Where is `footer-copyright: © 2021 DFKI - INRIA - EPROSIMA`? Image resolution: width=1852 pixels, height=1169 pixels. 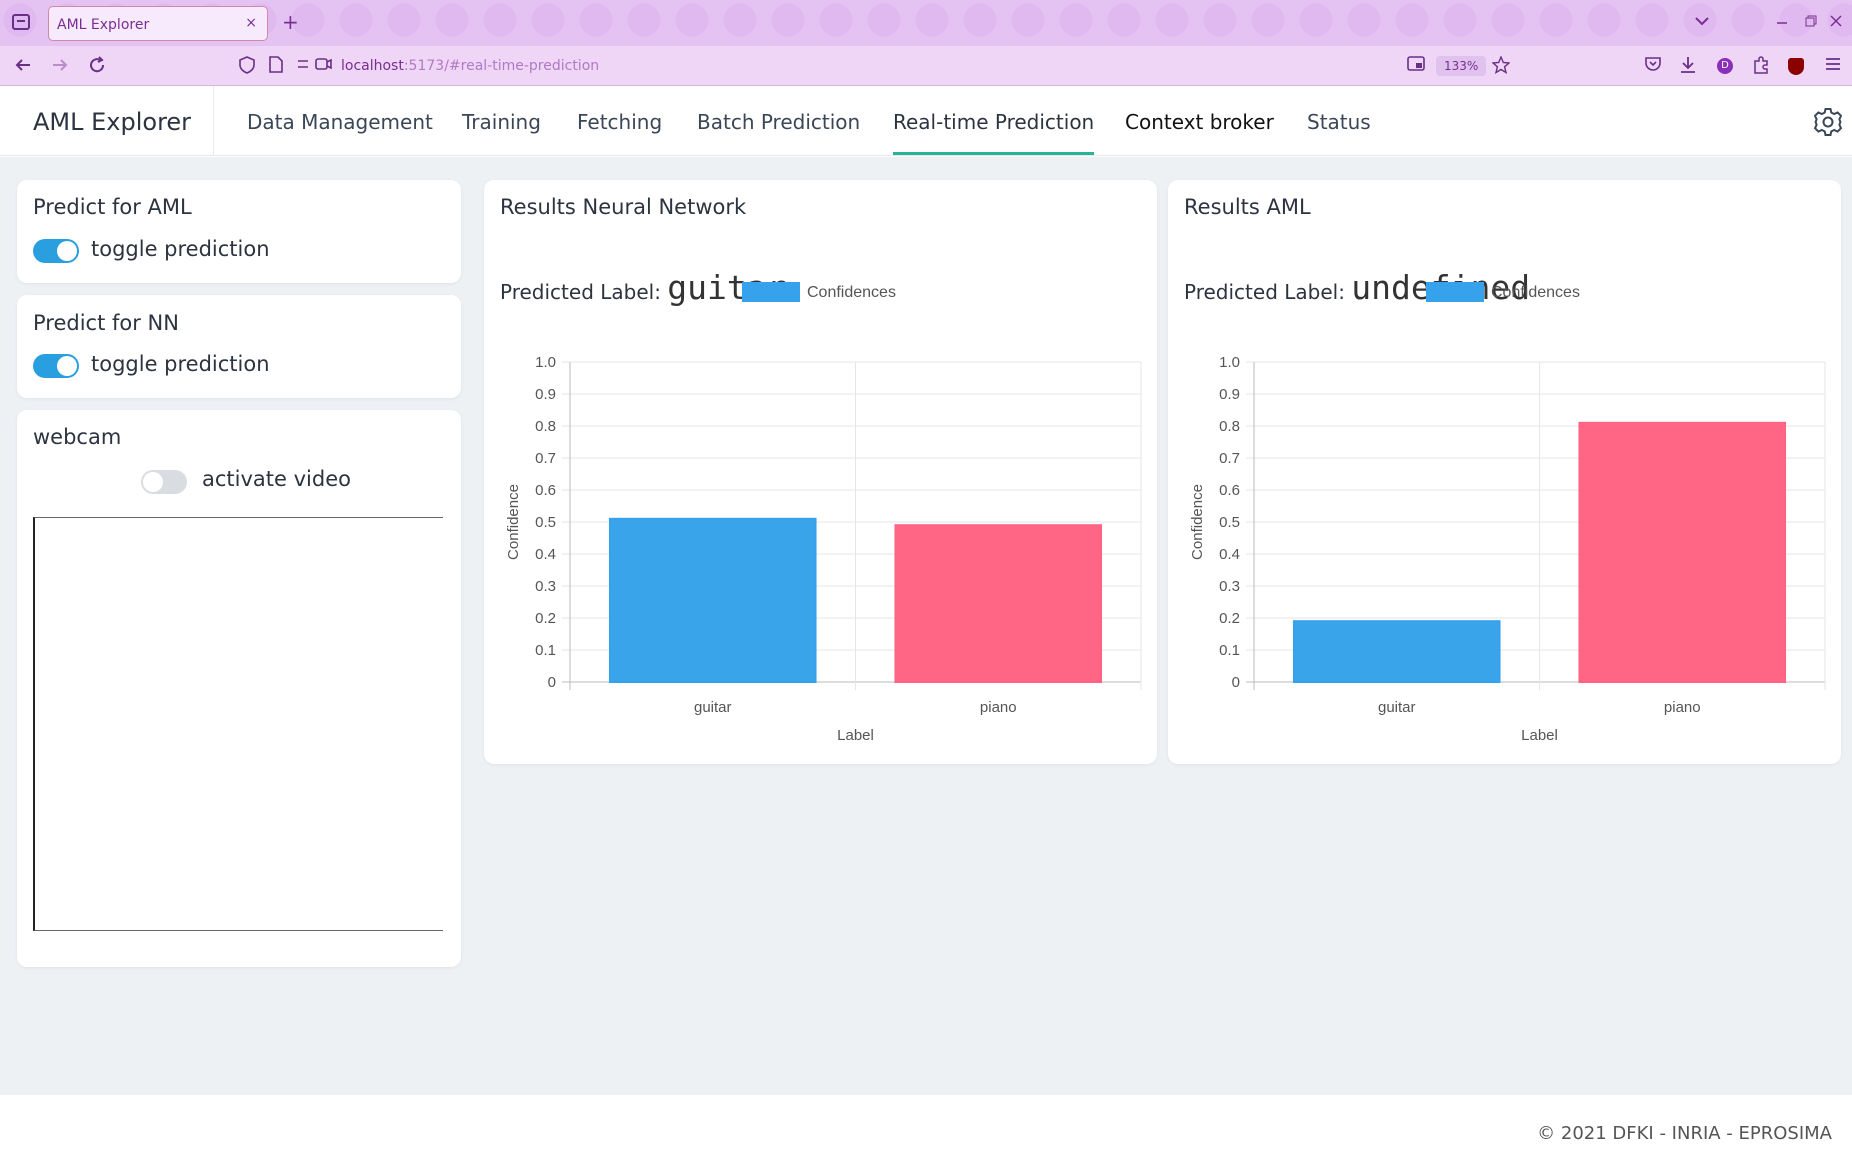 footer-copyright: © 2021 DFKI - INRIA - EPROSIMA is located at coordinates (1684, 1133).